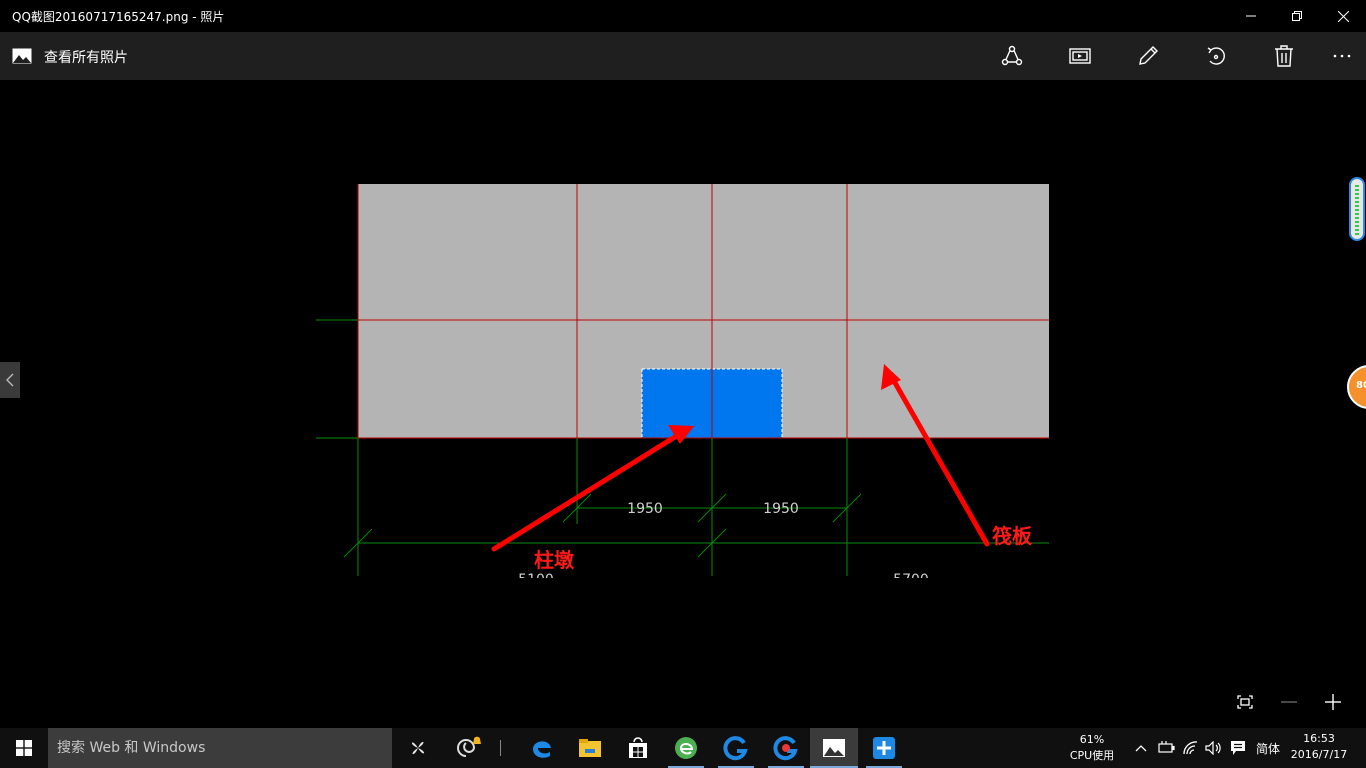 The image size is (1366, 768). I want to click on delete-icon, so click(1284, 56).